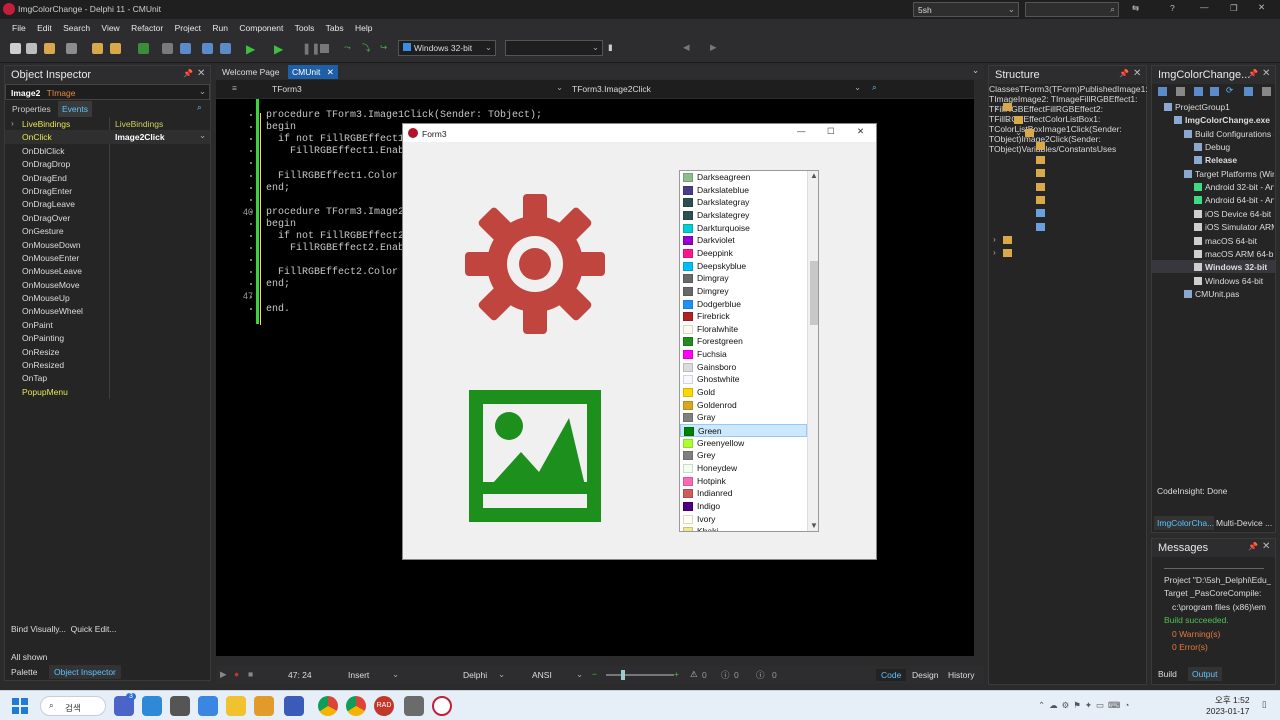 The image size is (1280, 720). What do you see at coordinates (743, 240) in the screenshot?
I see `color-list-item: Darkviolet` at bounding box center [743, 240].